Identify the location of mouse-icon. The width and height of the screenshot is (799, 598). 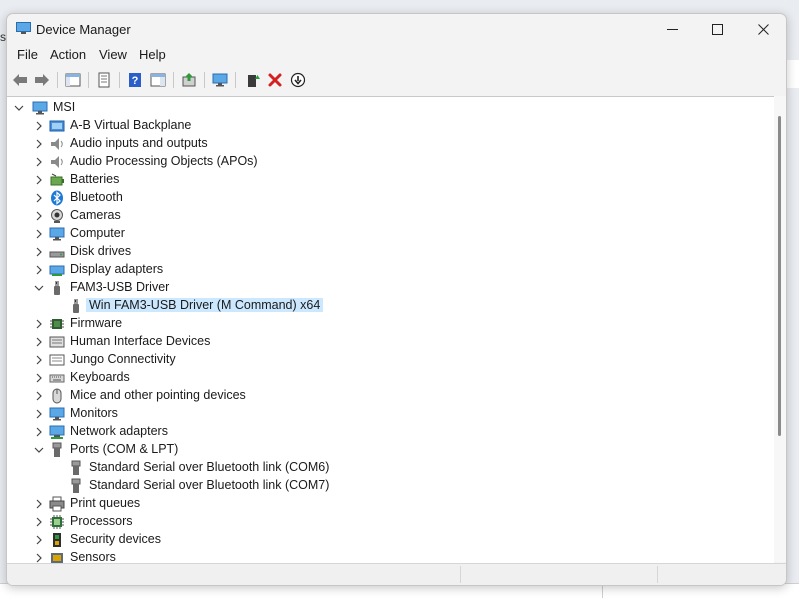
(57, 396).